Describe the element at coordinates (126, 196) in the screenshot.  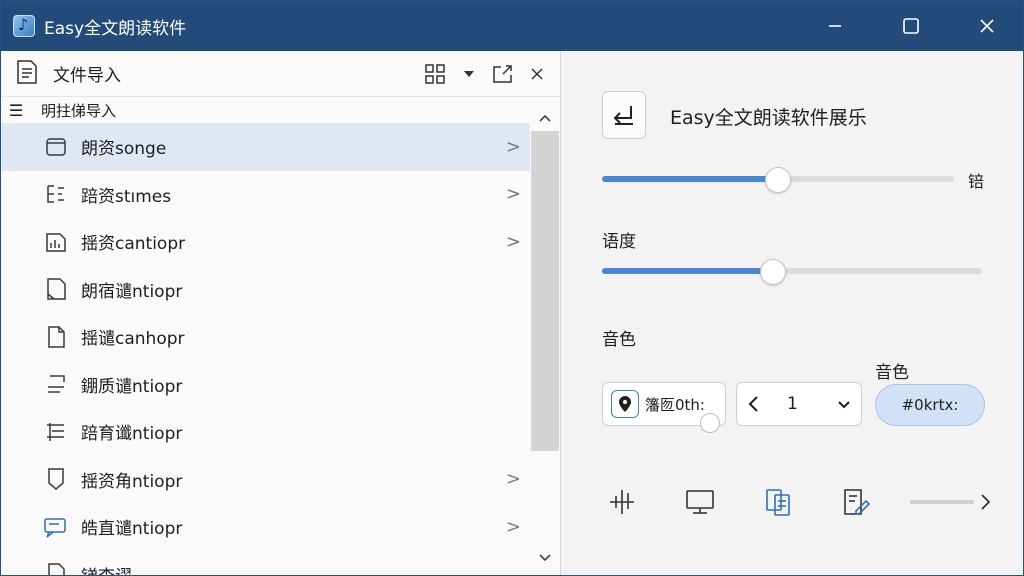
I see `list-item-label: 踣资stımes` at that location.